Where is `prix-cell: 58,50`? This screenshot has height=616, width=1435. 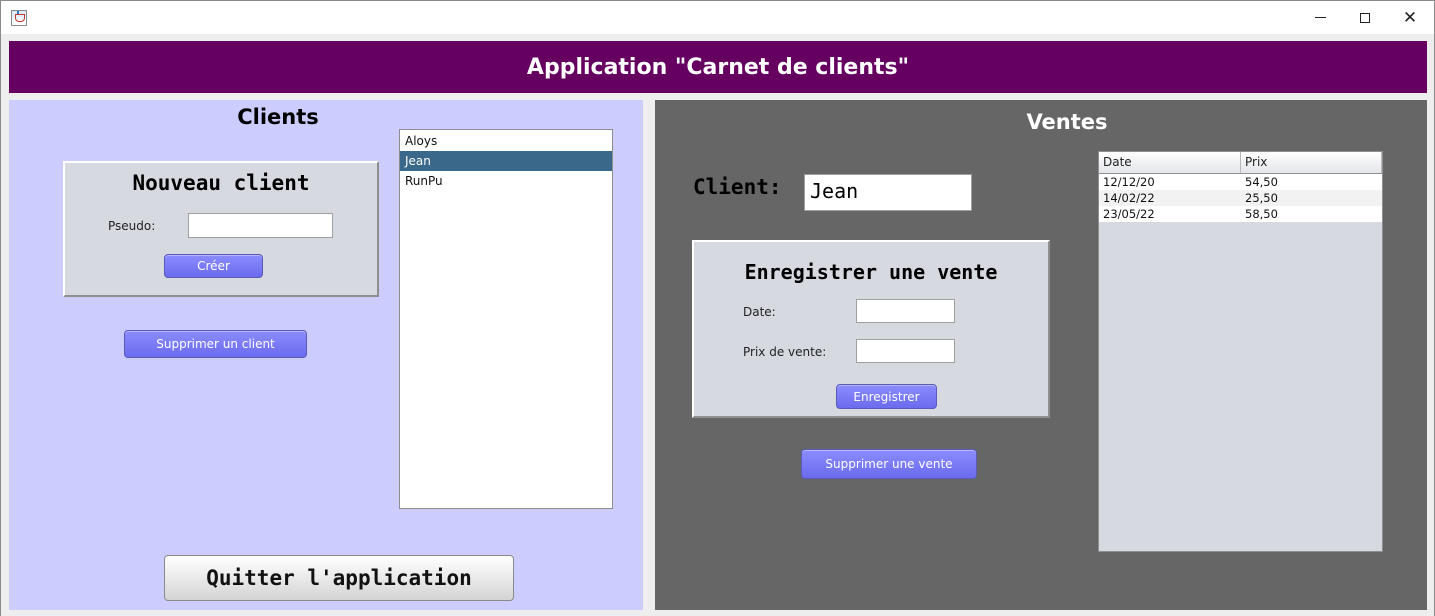 prix-cell: 58,50 is located at coordinates (1261, 214).